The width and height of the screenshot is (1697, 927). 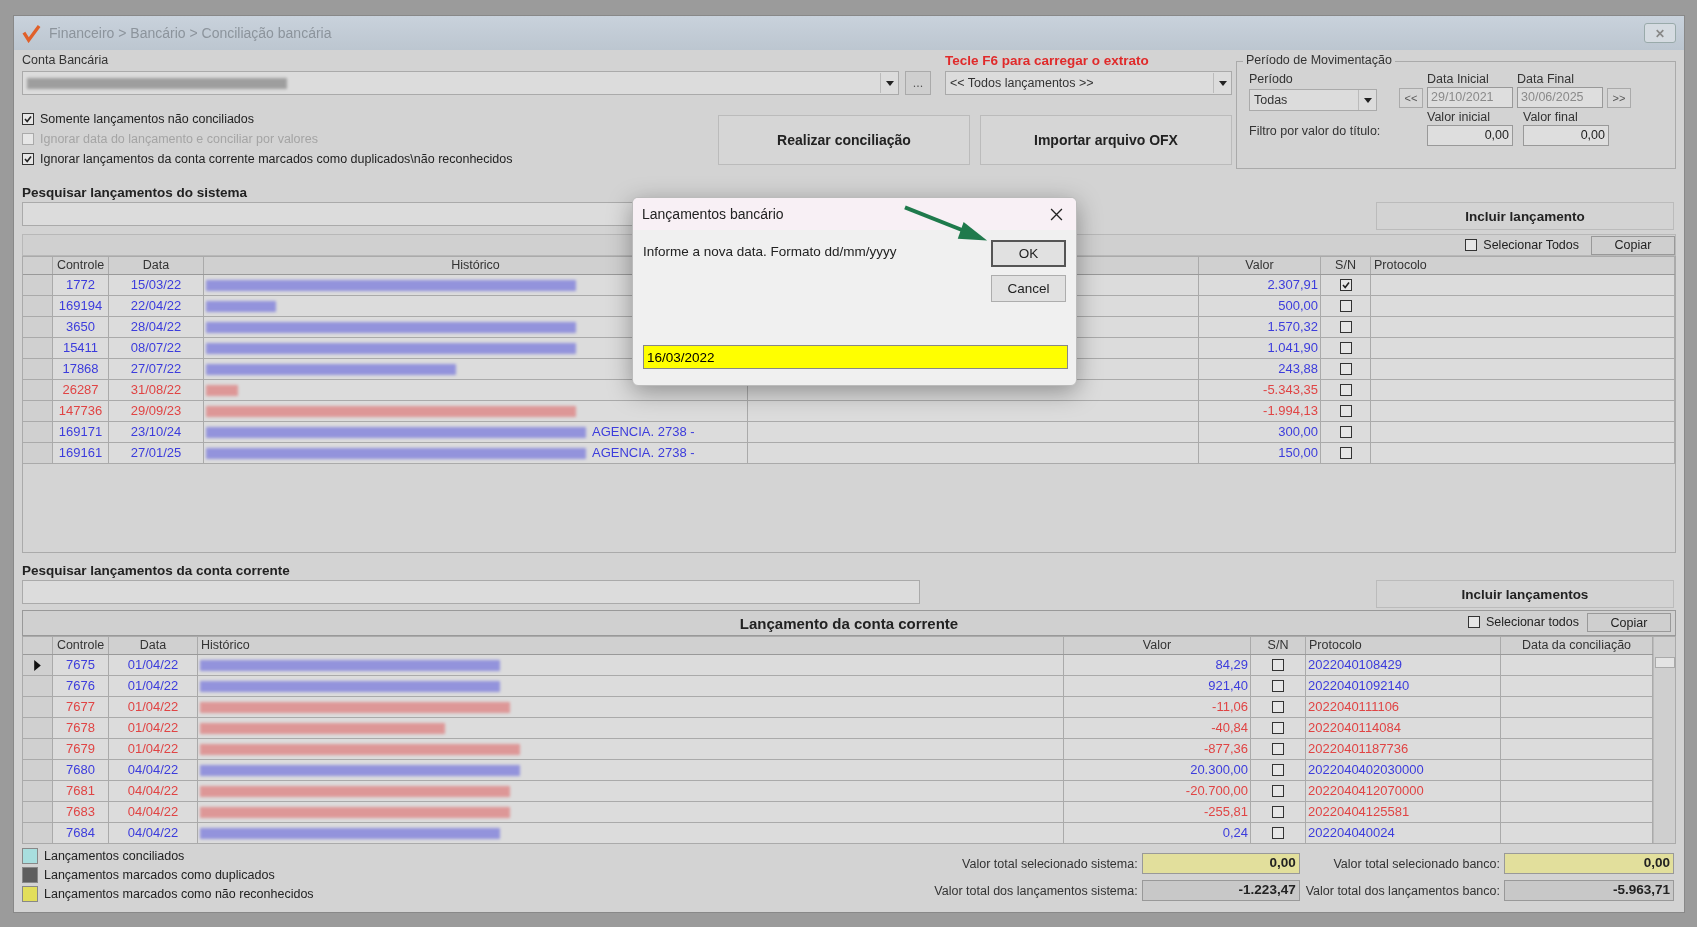 What do you see at coordinates (267, 119) in the screenshot?
I see `option-checkbox: Somente lançamentos não conciliados` at bounding box center [267, 119].